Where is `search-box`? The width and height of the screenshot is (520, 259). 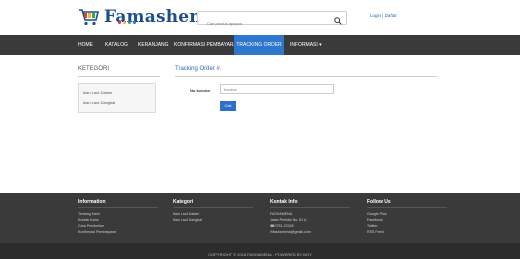
search-box is located at coordinates (272, 20).